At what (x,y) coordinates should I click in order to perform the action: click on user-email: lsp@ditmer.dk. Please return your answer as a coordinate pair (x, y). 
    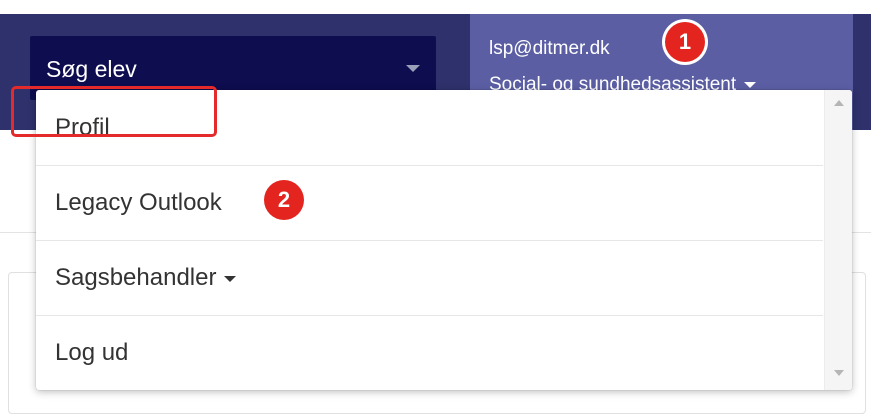
    Looking at the image, I should click on (549, 48).